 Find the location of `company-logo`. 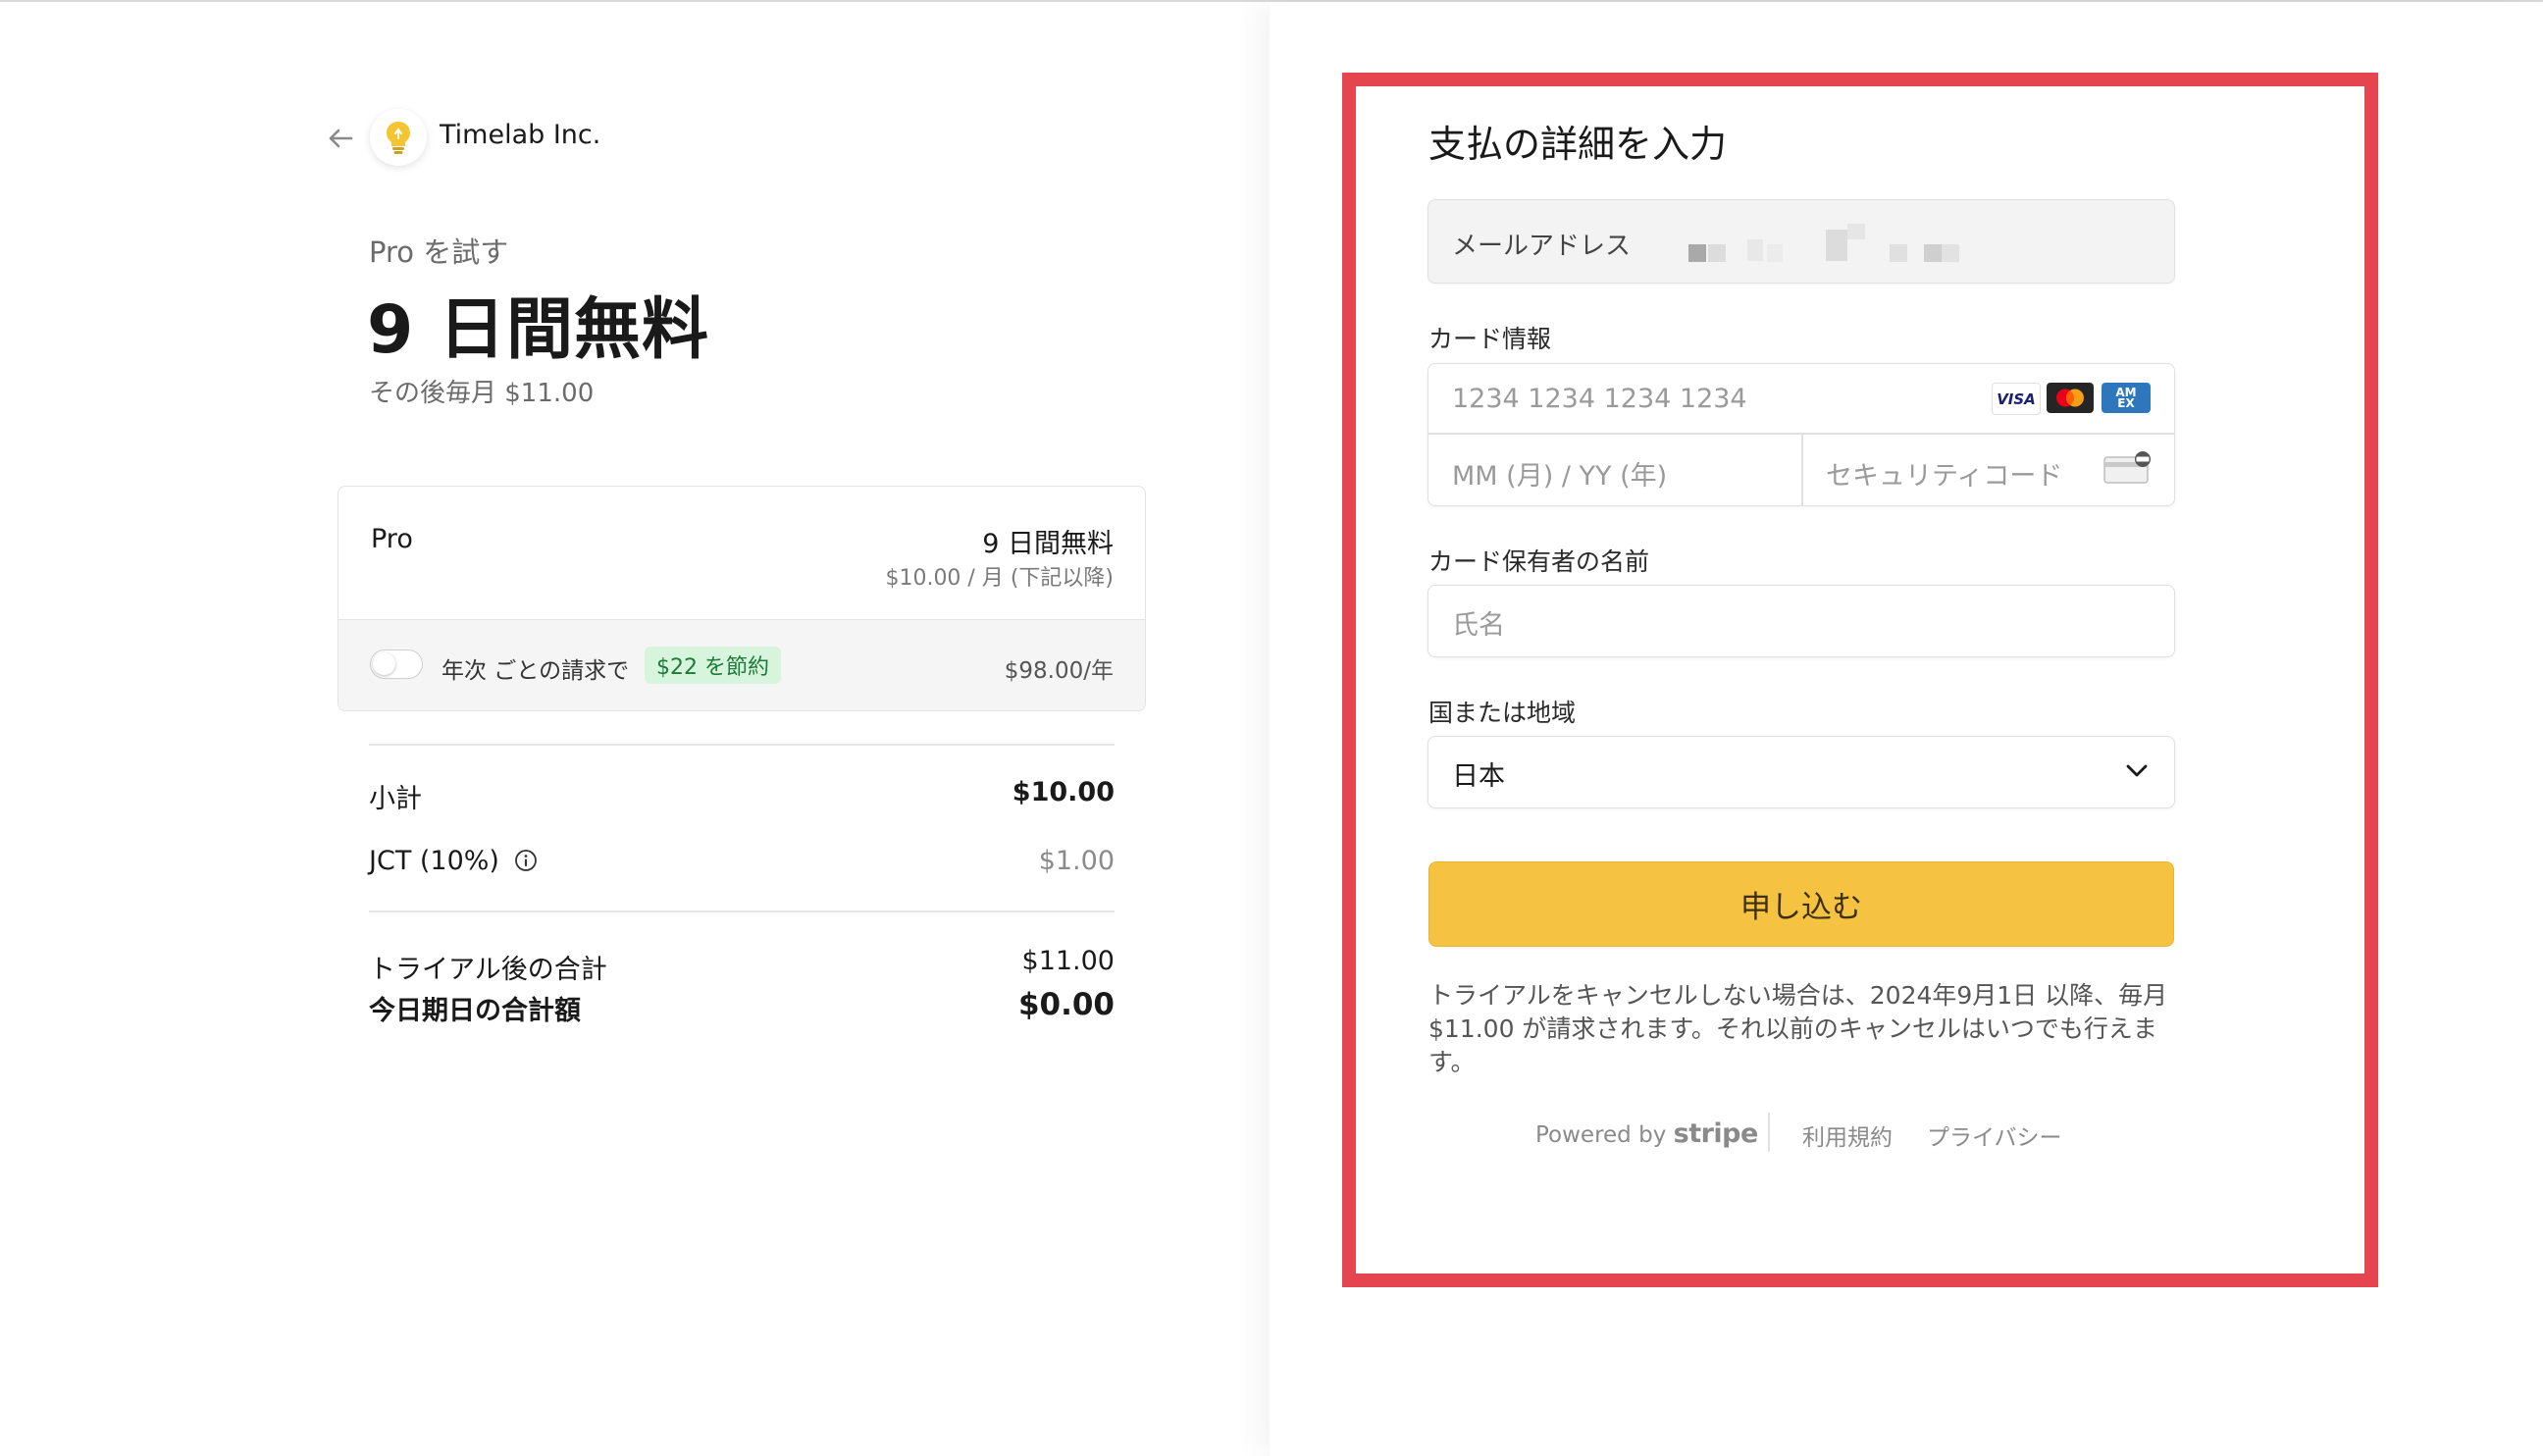

company-logo is located at coordinates (398, 137).